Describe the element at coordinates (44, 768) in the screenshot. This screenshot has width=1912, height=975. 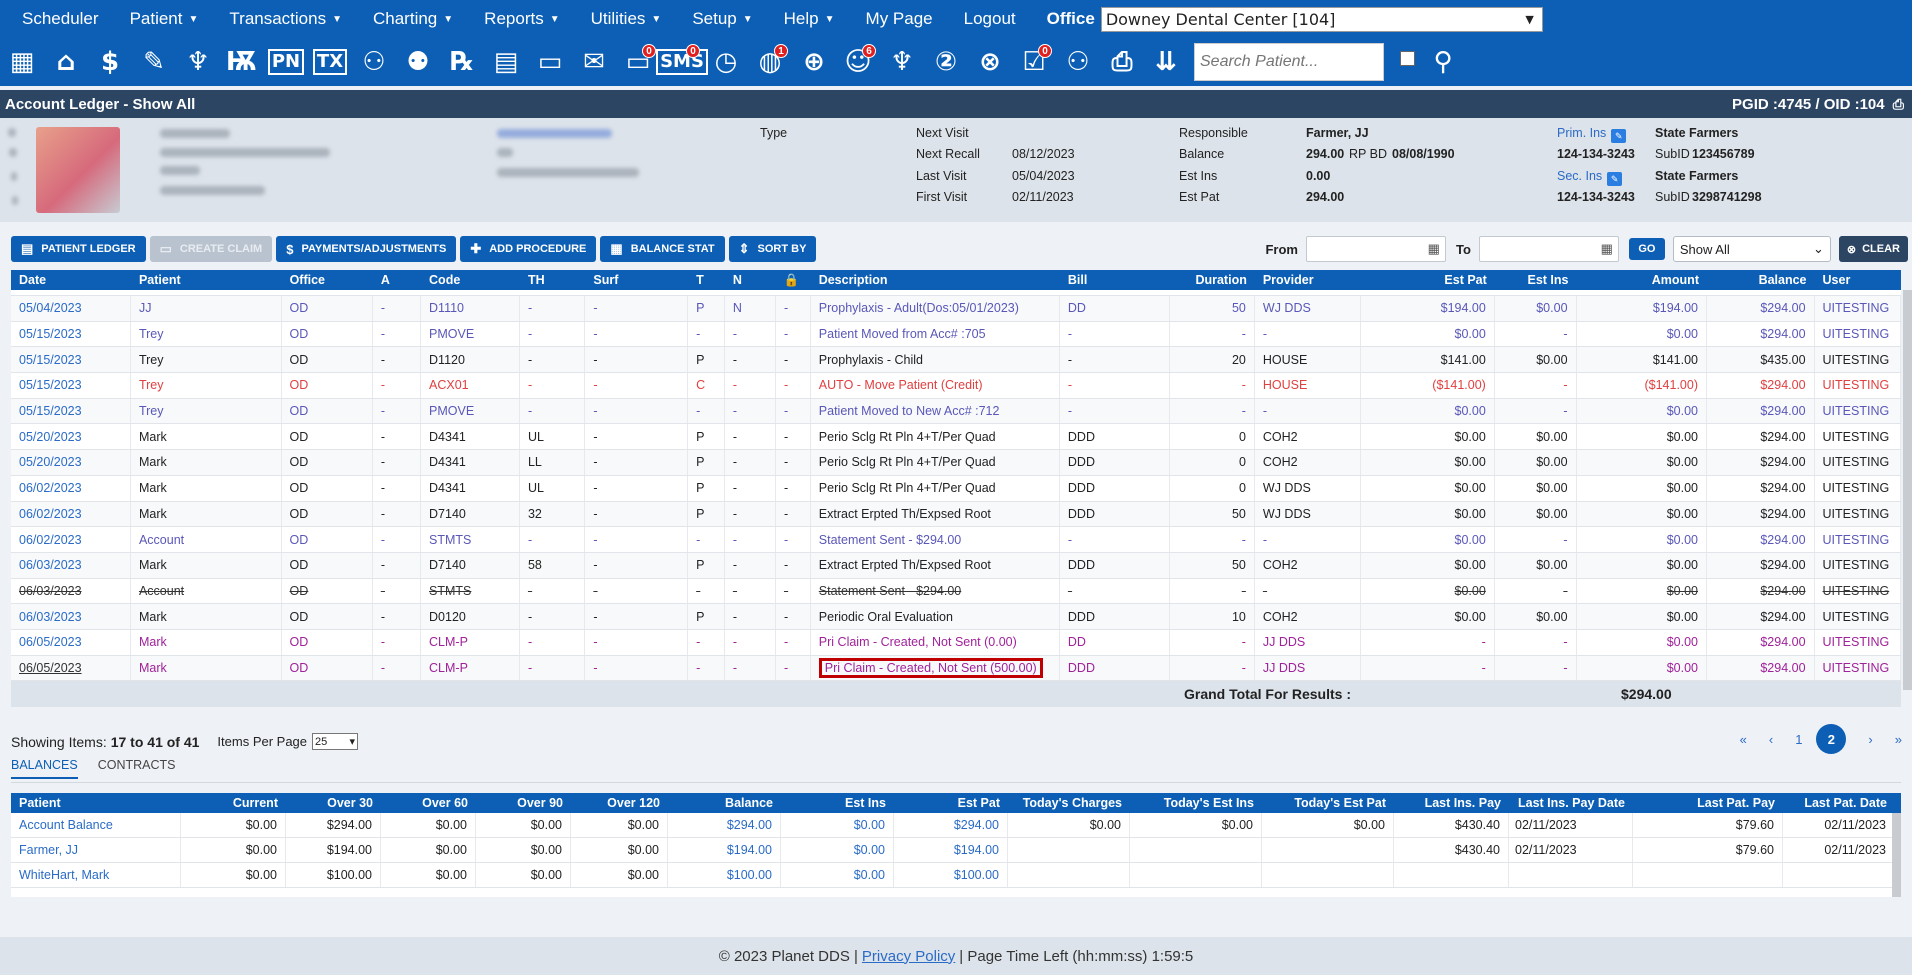
I see `tab-balances: BALANCES` at that location.